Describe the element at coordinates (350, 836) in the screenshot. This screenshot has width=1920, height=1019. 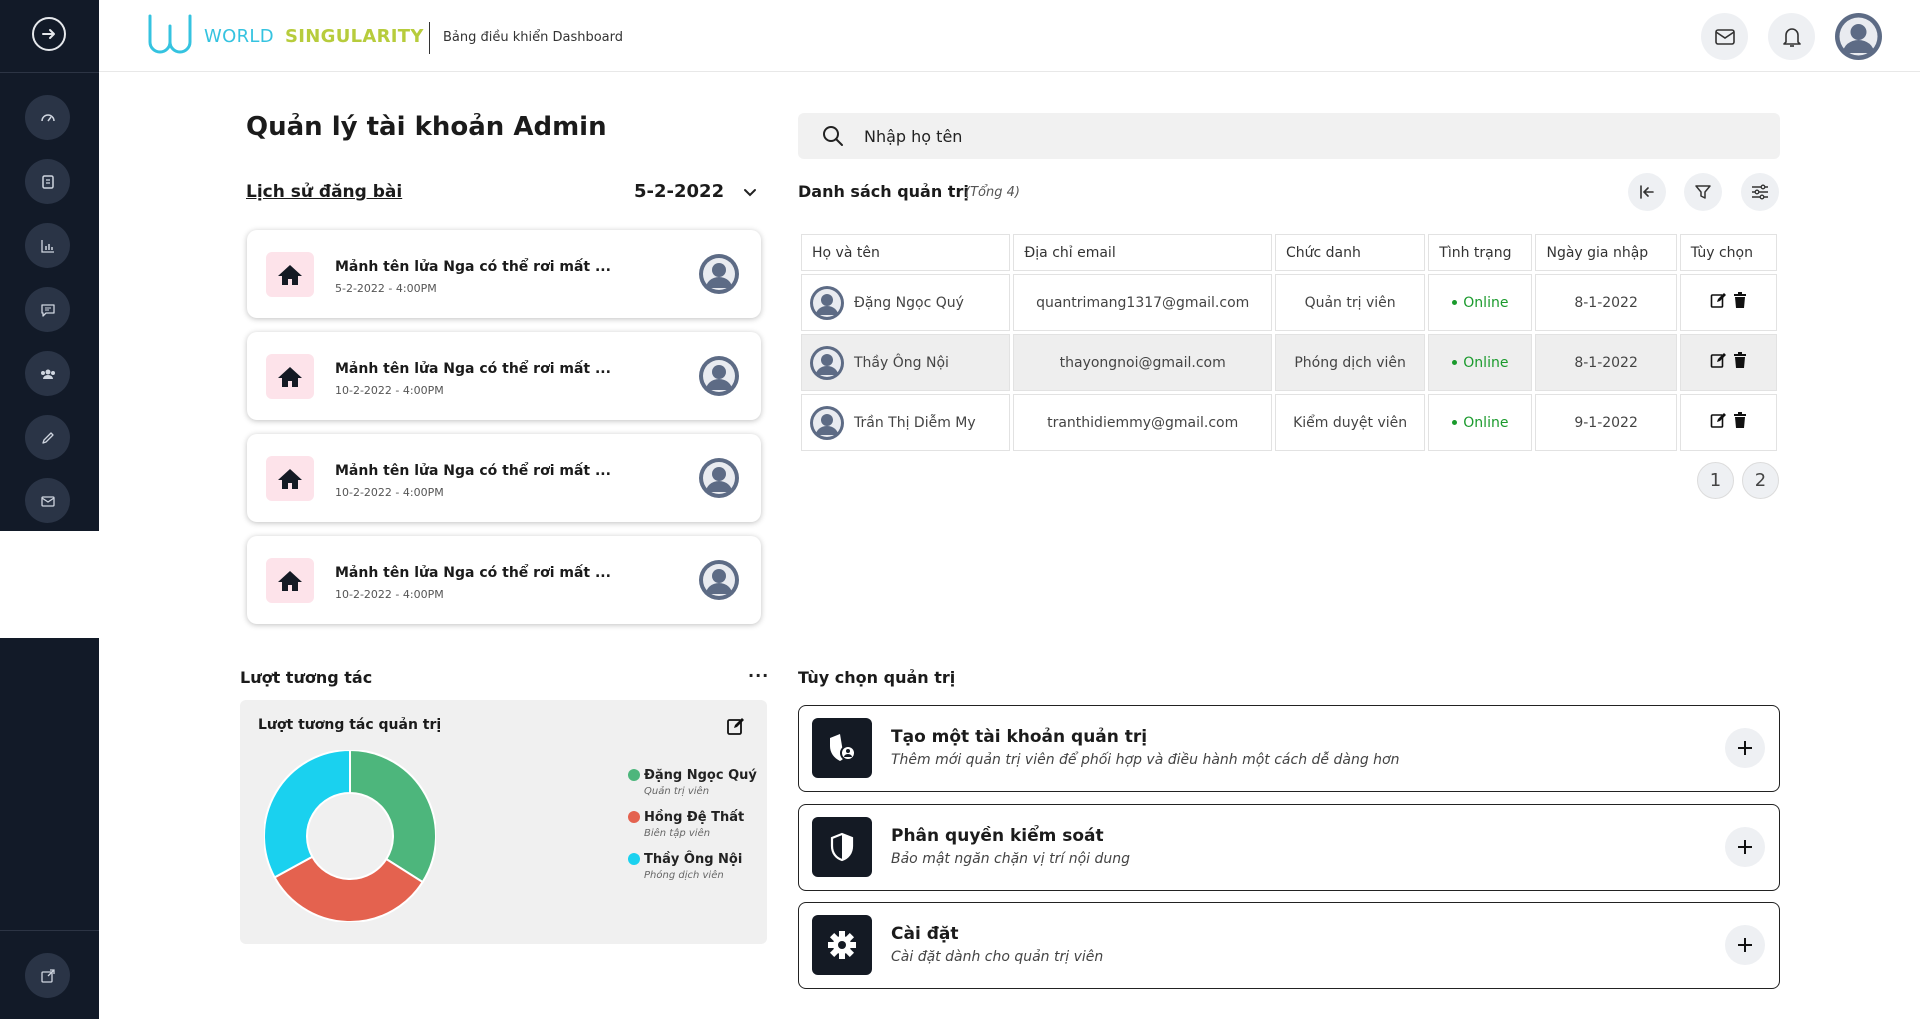
I see `donut-chart` at that location.